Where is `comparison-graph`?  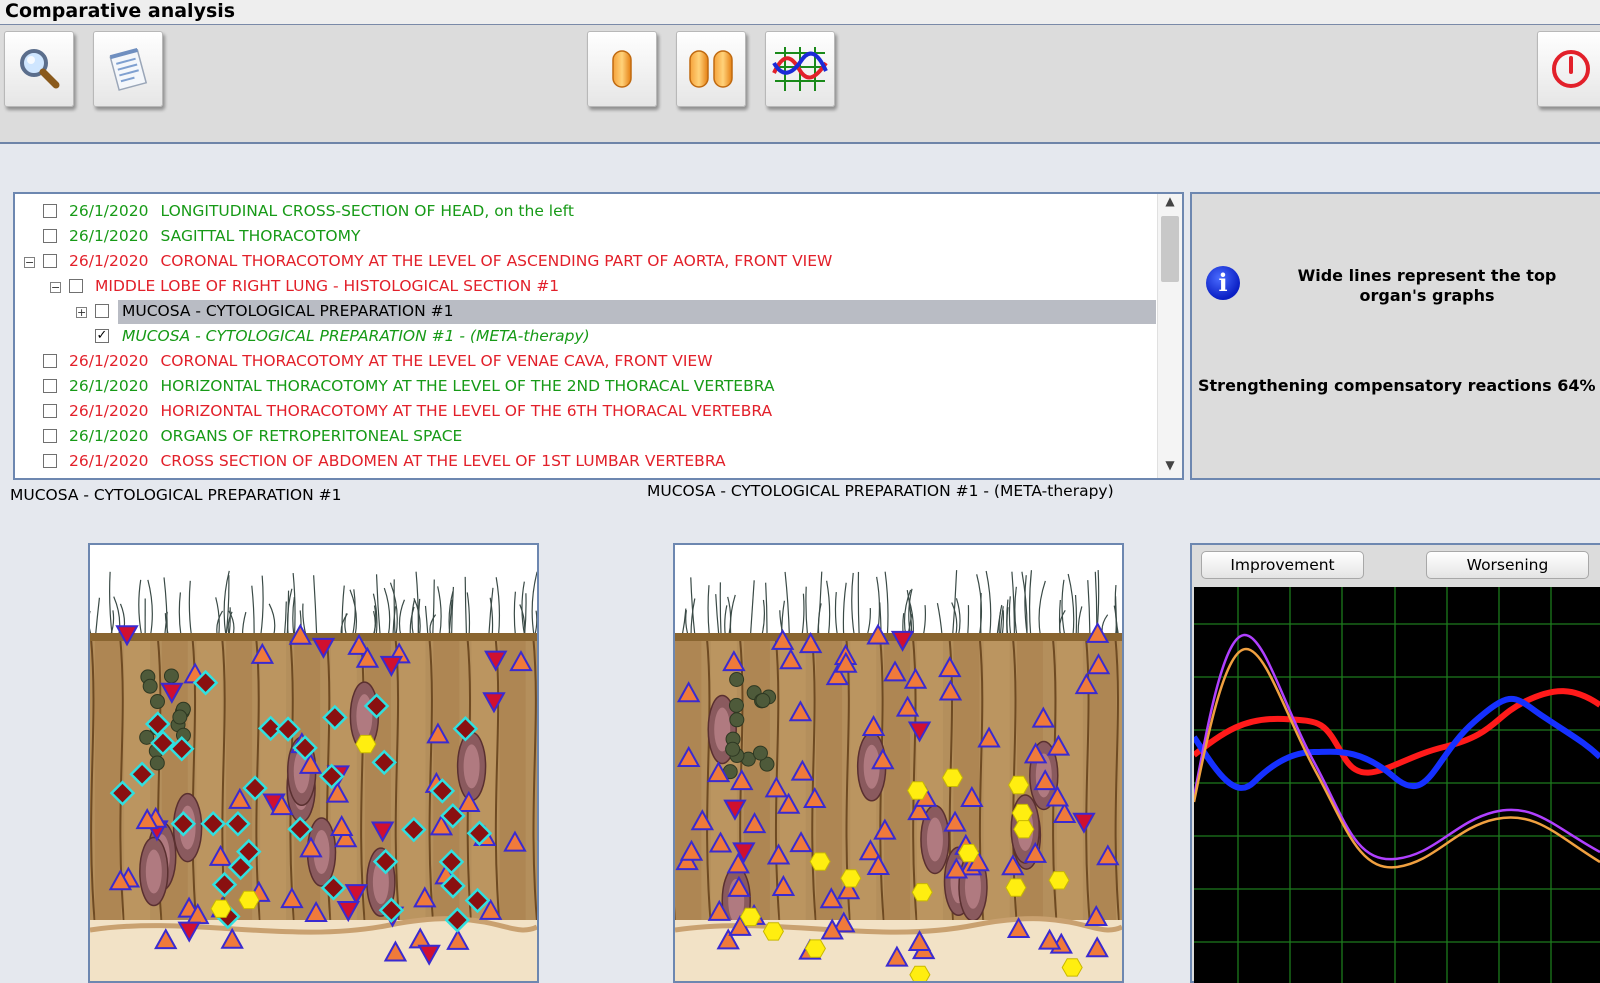 comparison-graph is located at coordinates (1397, 785).